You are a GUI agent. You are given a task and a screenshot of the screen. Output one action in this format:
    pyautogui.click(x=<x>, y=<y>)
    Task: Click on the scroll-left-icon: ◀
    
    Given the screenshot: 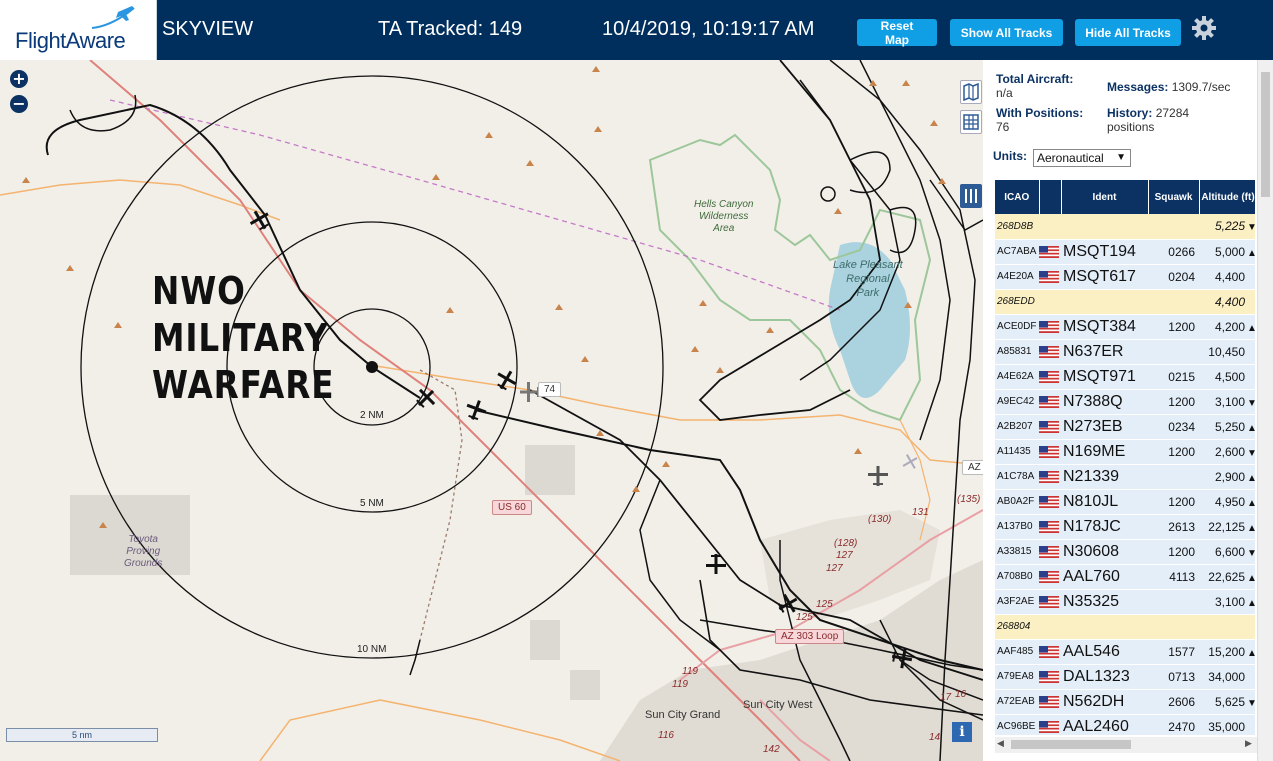 What is the action you would take?
    pyautogui.click(x=1000, y=744)
    